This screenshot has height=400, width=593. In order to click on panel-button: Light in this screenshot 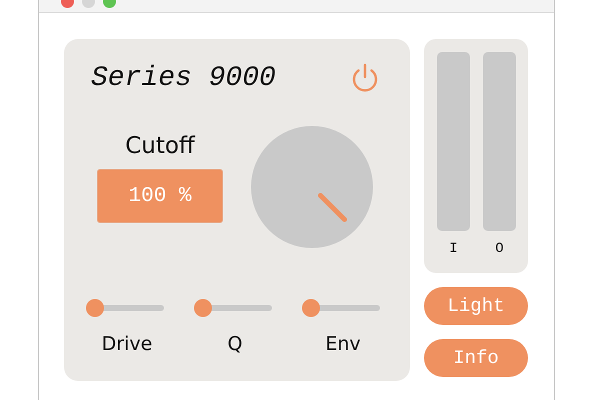, I will do `click(476, 306)`.